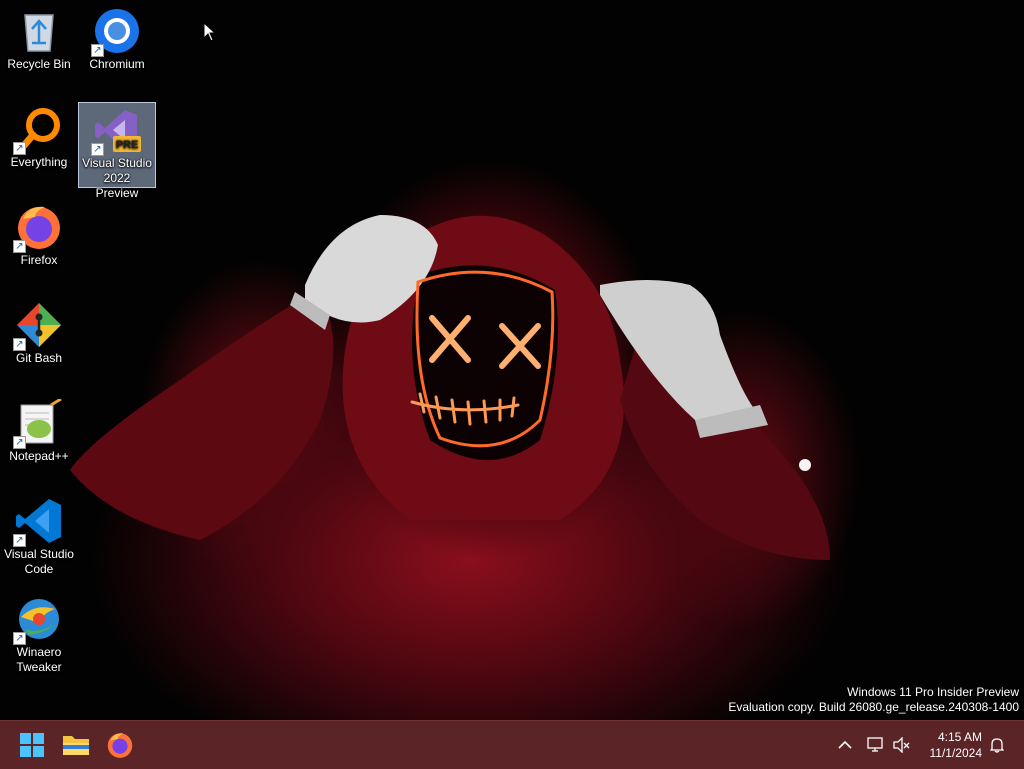 The image size is (1024, 769). I want to click on watermark-line-1: Windows 11 Pro Insider Preview, so click(933, 692).